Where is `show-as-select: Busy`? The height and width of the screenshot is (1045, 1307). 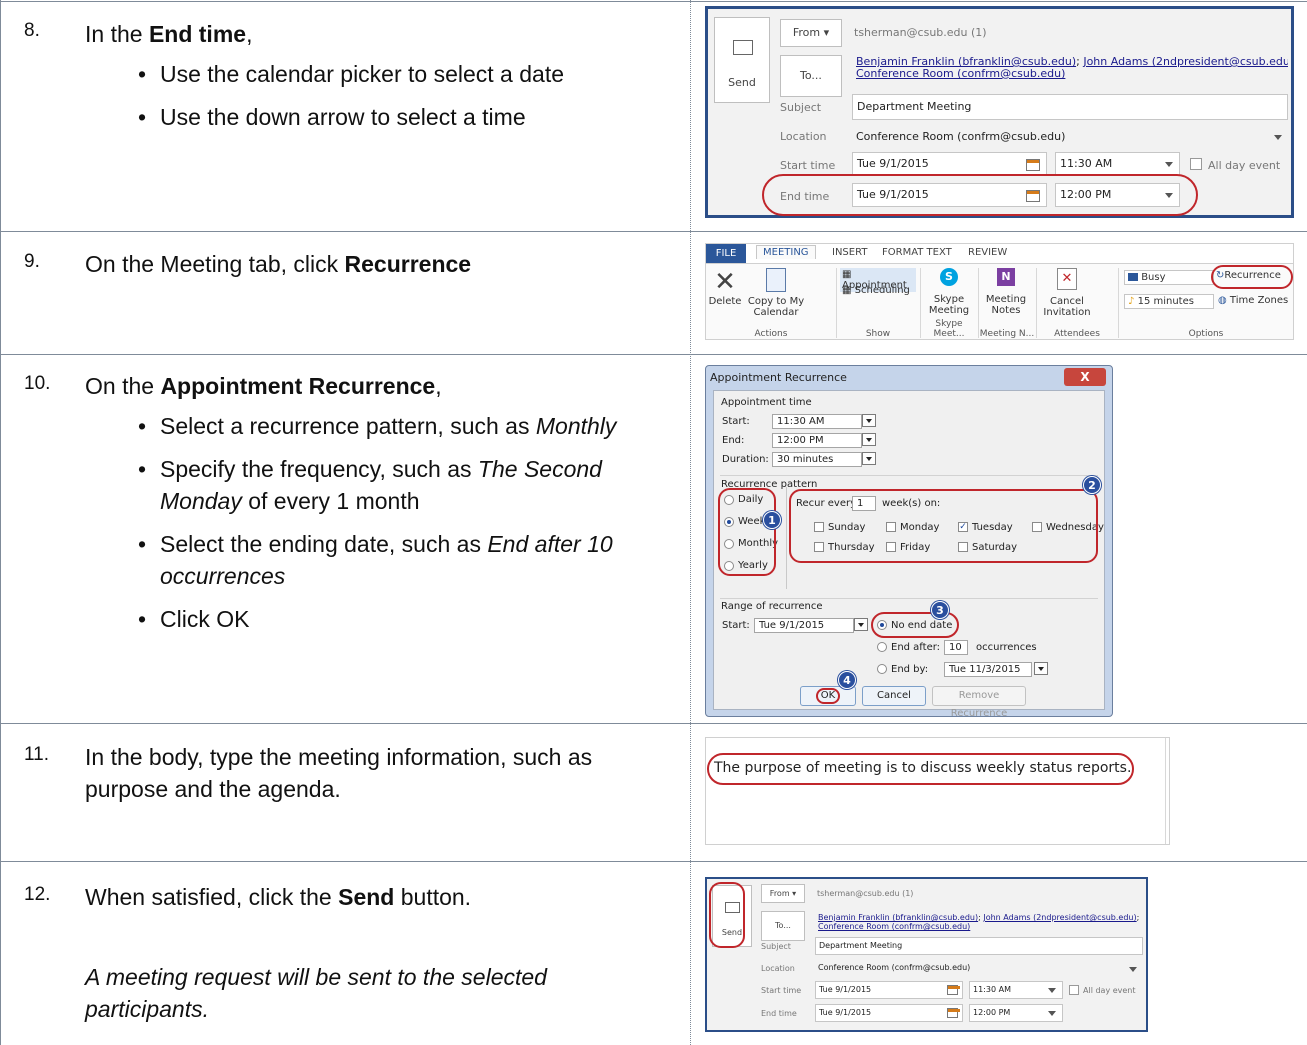 show-as-select: Busy is located at coordinates (1169, 277).